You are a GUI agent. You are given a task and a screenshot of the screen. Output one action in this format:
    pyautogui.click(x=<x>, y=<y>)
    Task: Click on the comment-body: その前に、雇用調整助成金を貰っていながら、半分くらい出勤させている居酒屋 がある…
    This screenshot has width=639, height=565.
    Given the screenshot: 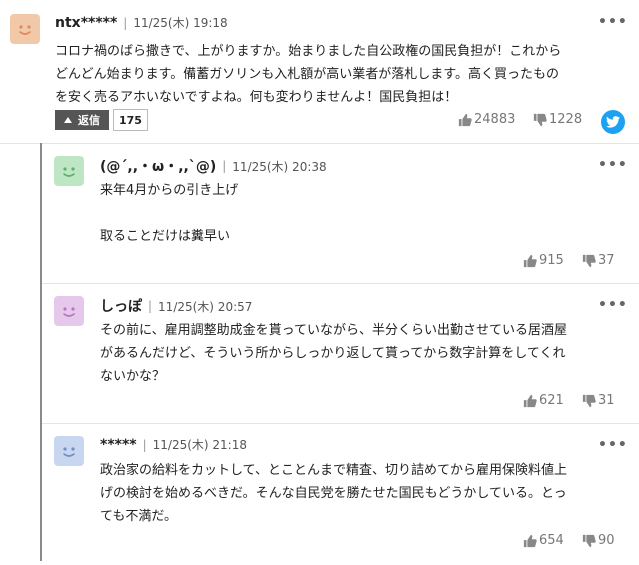 What is the action you would take?
    pyautogui.click(x=365, y=353)
    